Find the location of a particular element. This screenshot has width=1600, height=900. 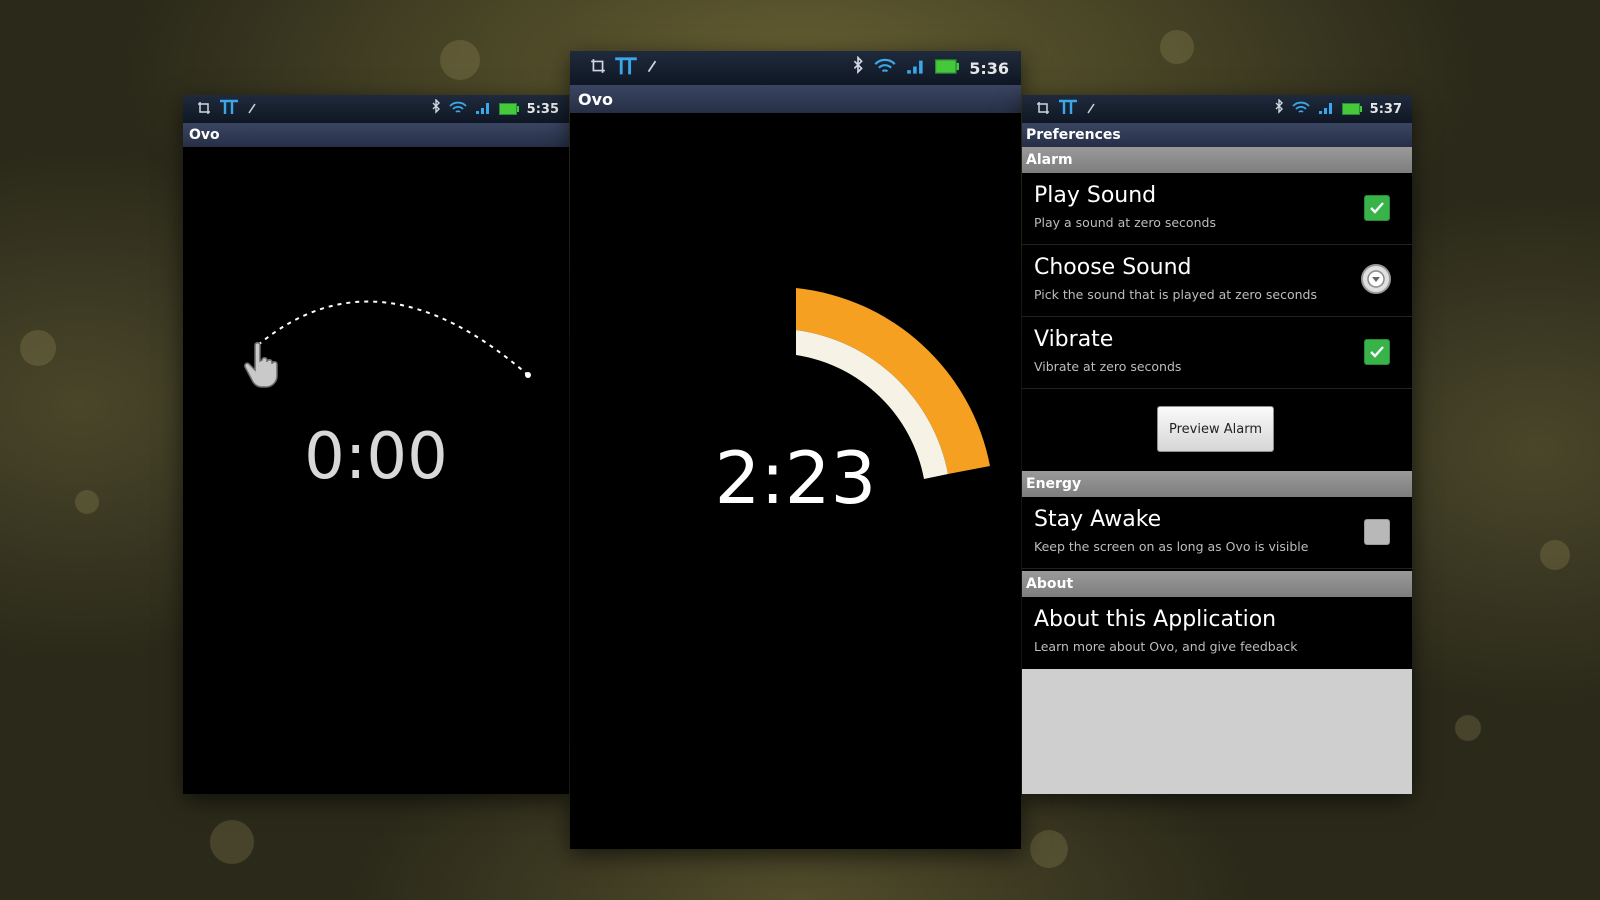

pref-title: About this Application is located at coordinates (1155, 619).